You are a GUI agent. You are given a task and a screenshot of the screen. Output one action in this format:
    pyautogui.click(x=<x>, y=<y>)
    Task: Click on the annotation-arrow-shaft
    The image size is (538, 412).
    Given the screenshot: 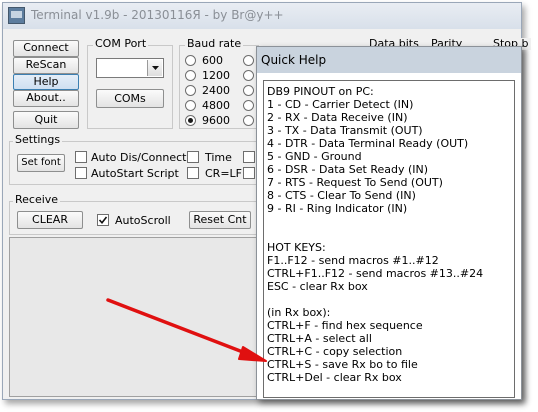 What is the action you would take?
    pyautogui.click(x=178, y=327)
    